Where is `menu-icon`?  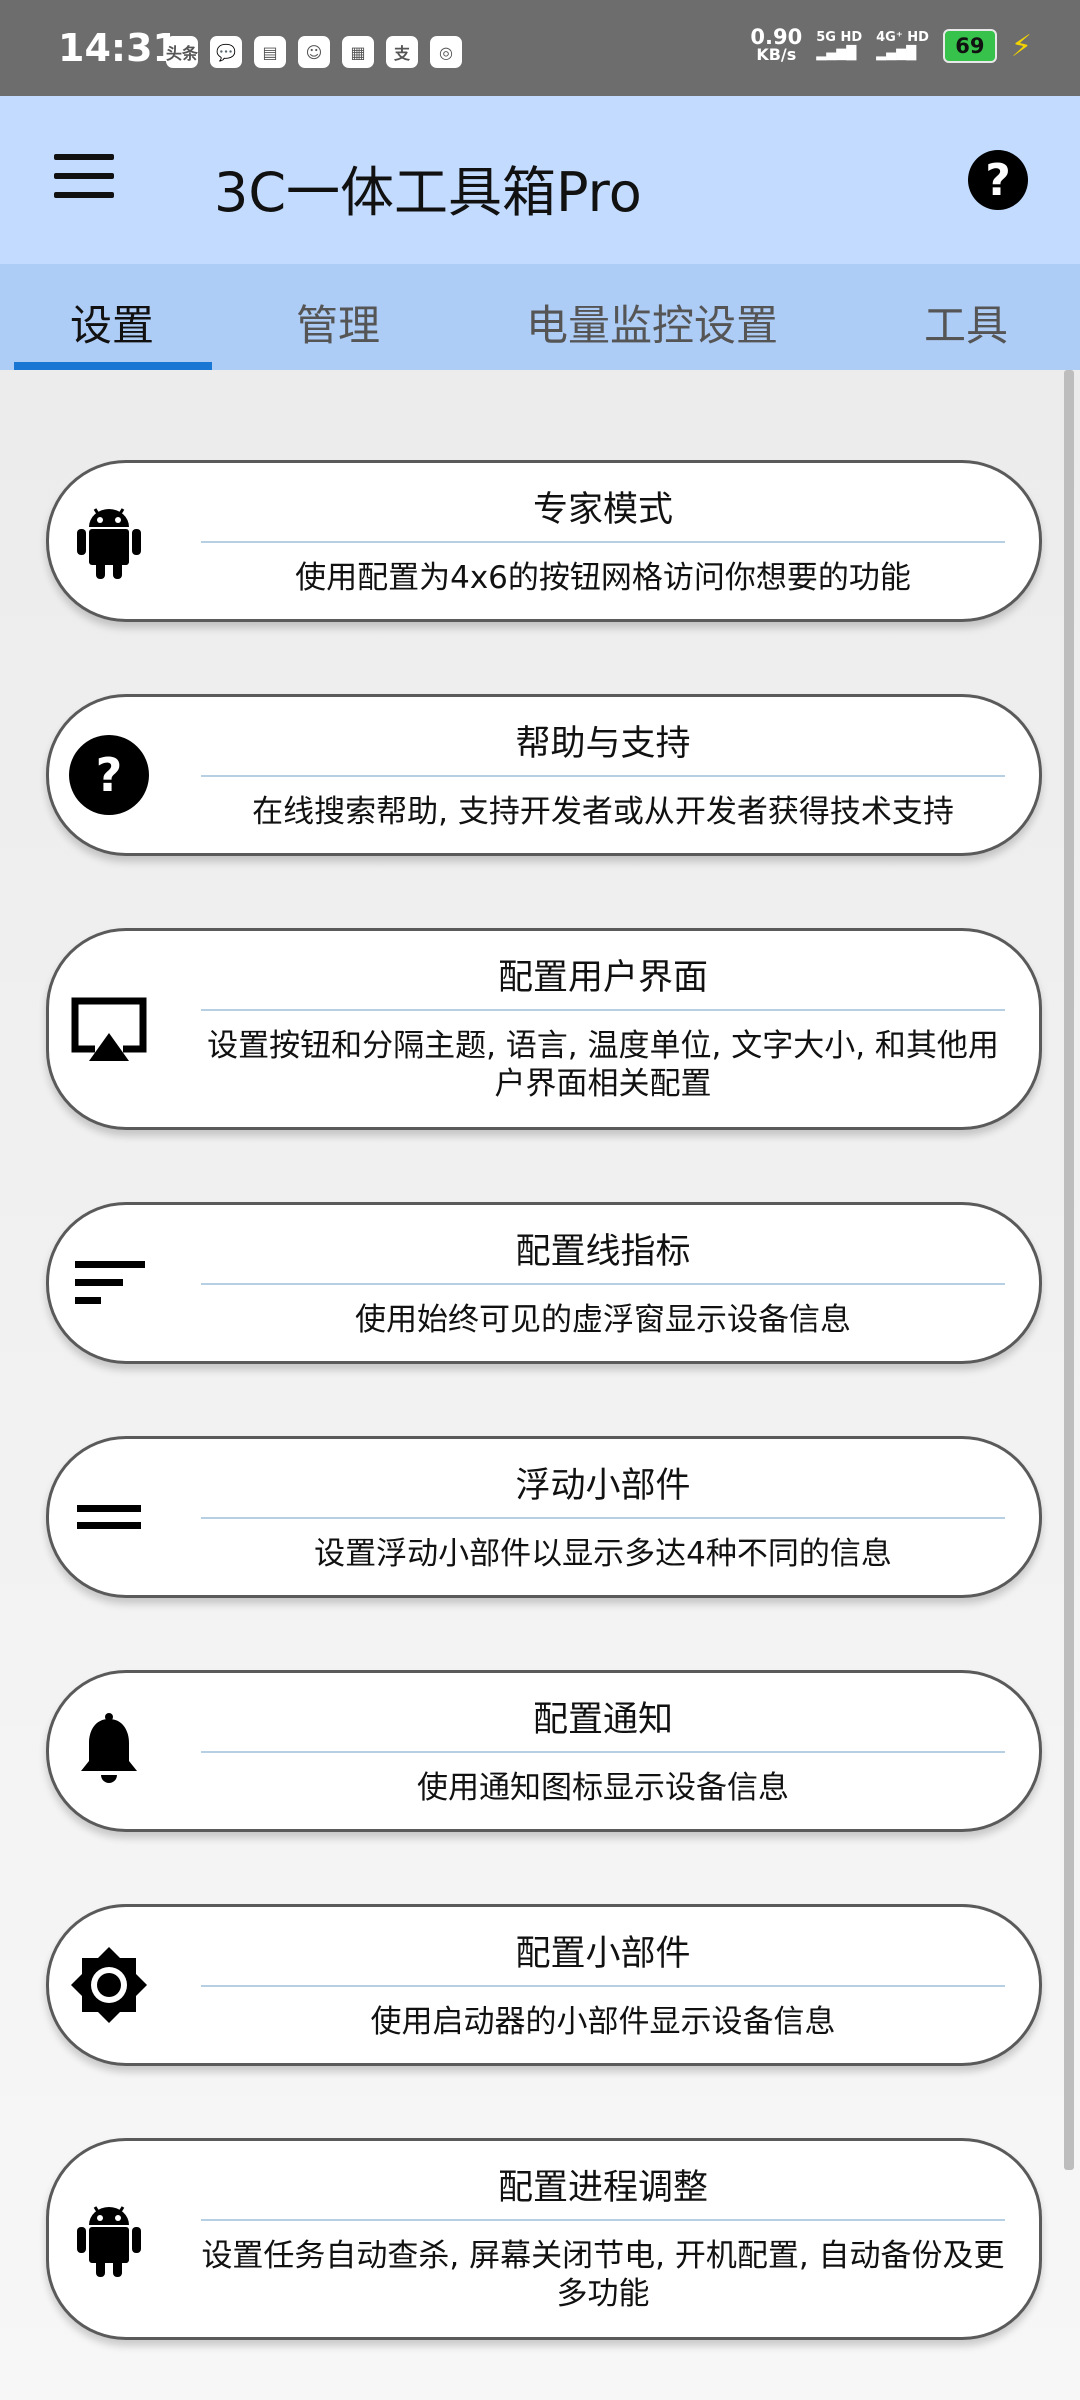
menu-icon is located at coordinates (84, 177).